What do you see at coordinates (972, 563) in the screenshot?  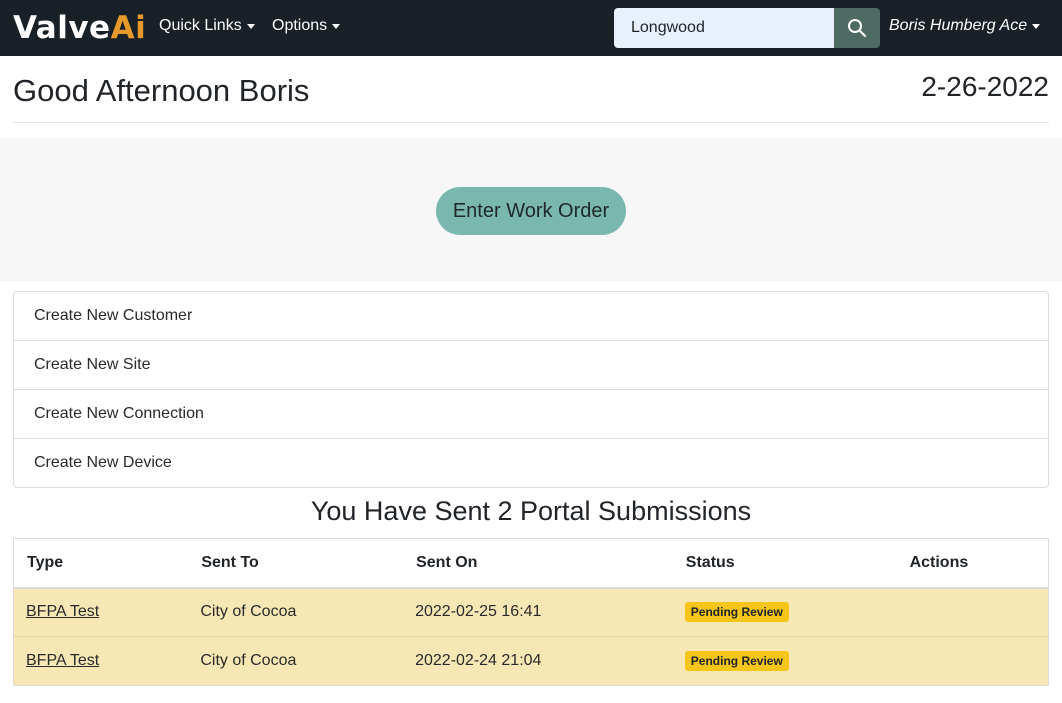 I see `column-header-actions: Actions` at bounding box center [972, 563].